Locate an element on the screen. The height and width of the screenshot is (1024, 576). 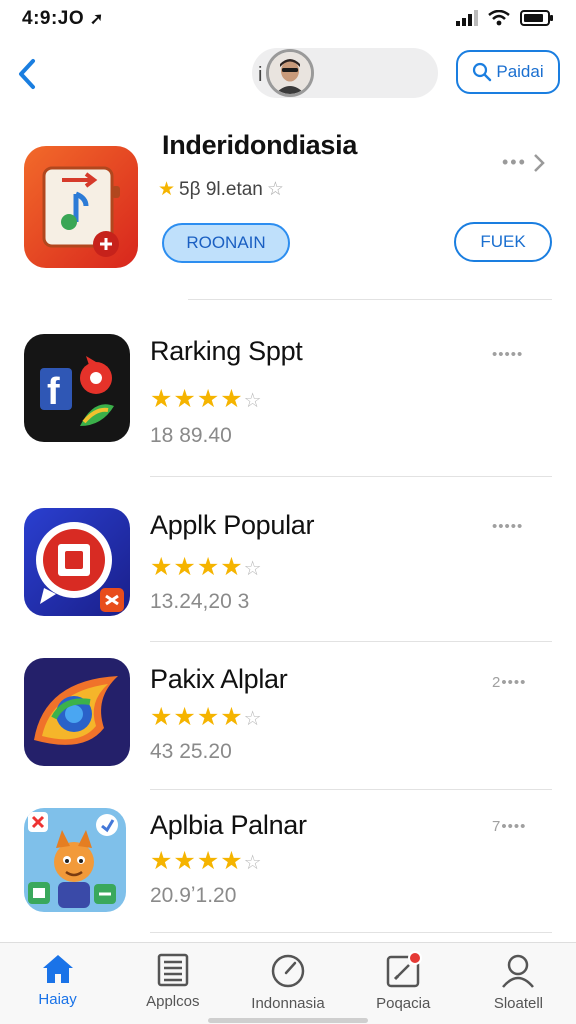
tab-profile: Sloatell is located at coordinates (518, 983).